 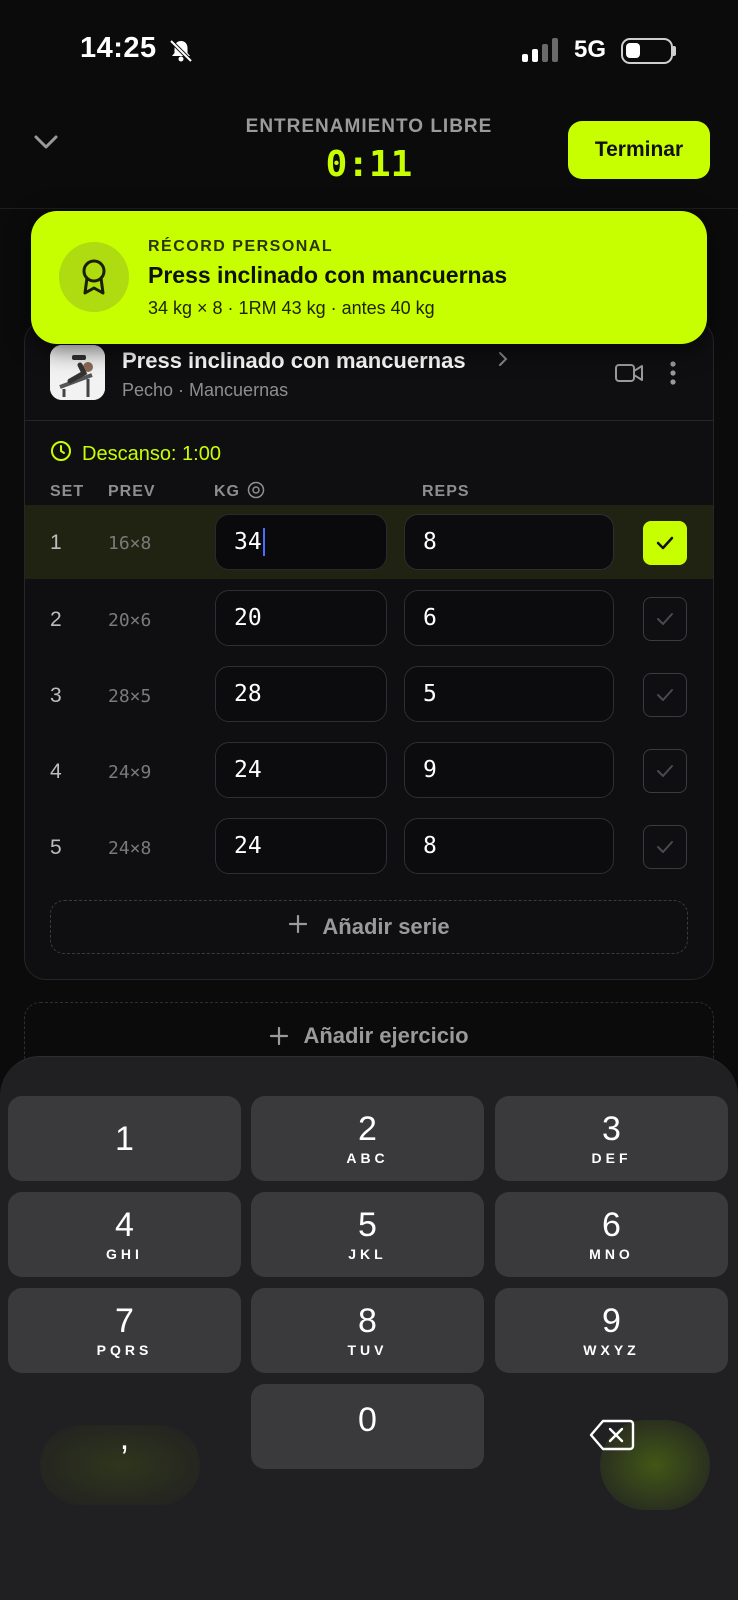 What do you see at coordinates (94, 277) in the screenshot?
I see `award-ribbon-icon` at bounding box center [94, 277].